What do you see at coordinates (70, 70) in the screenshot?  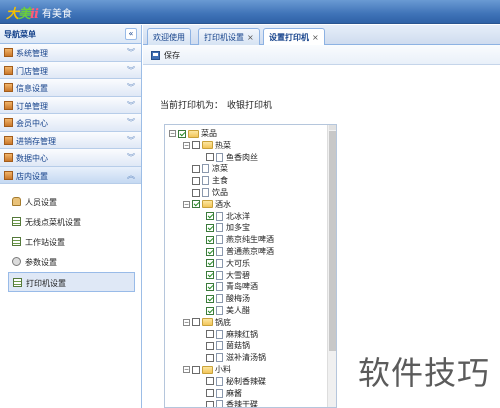 I see `sidebar-section-1: 门店管理 ︾` at bounding box center [70, 70].